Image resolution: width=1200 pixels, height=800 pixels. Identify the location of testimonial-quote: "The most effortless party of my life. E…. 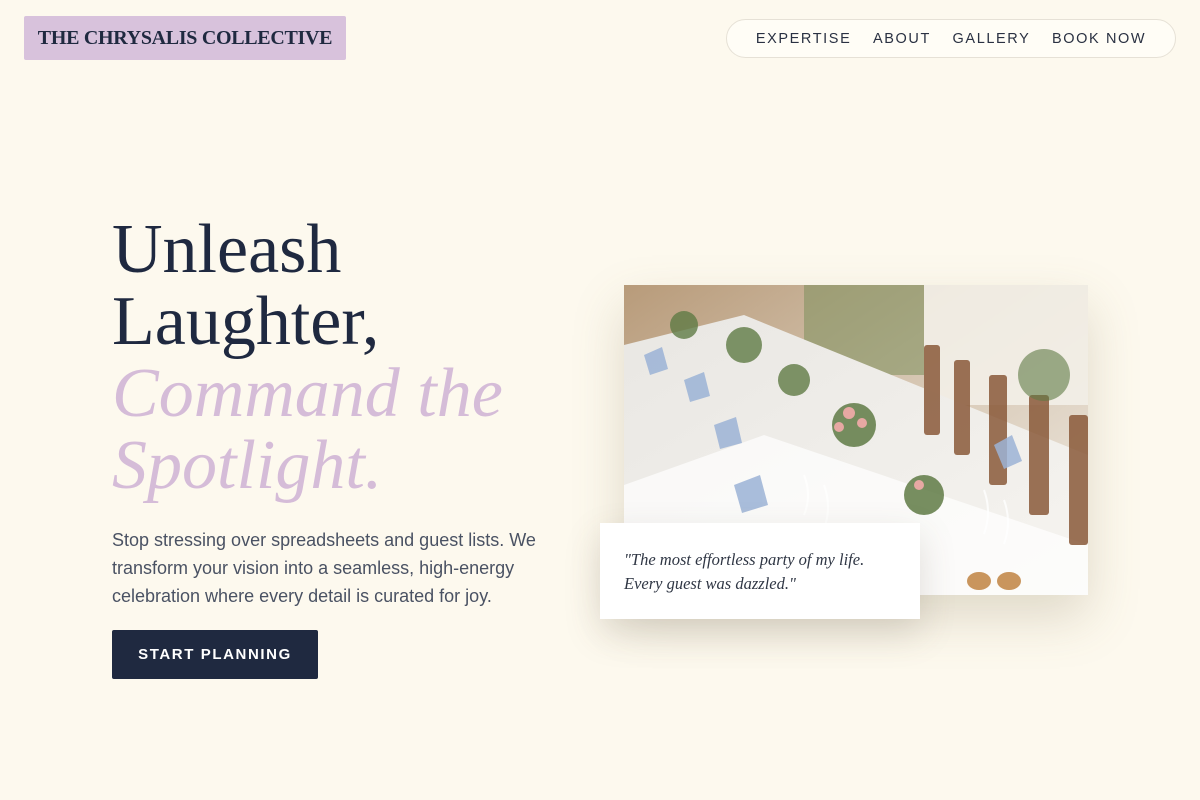
(760, 572).